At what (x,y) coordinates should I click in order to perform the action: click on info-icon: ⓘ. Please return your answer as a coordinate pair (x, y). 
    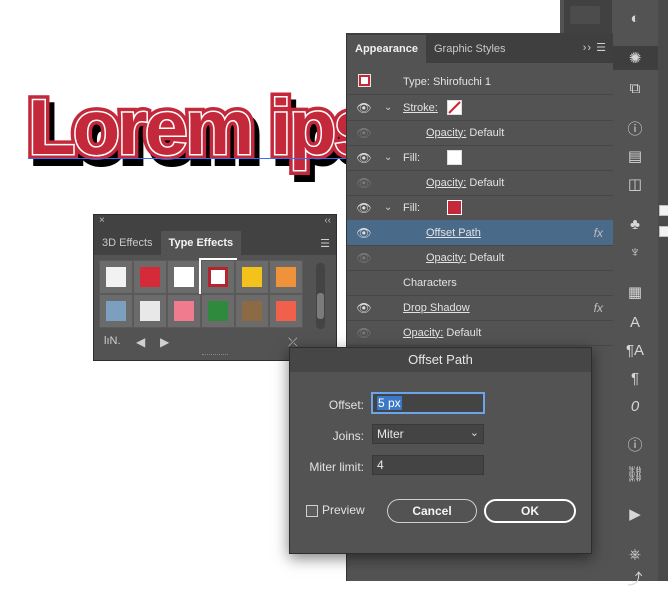
    Looking at the image, I should click on (635, 128).